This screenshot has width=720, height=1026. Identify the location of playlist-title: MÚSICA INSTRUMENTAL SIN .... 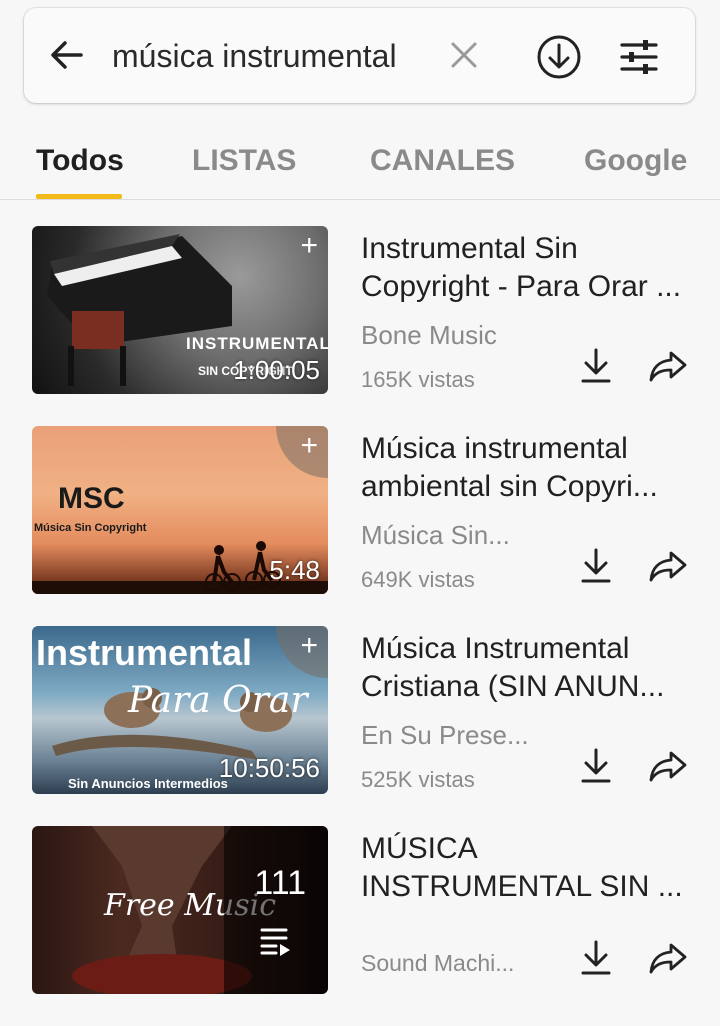
(526, 868).